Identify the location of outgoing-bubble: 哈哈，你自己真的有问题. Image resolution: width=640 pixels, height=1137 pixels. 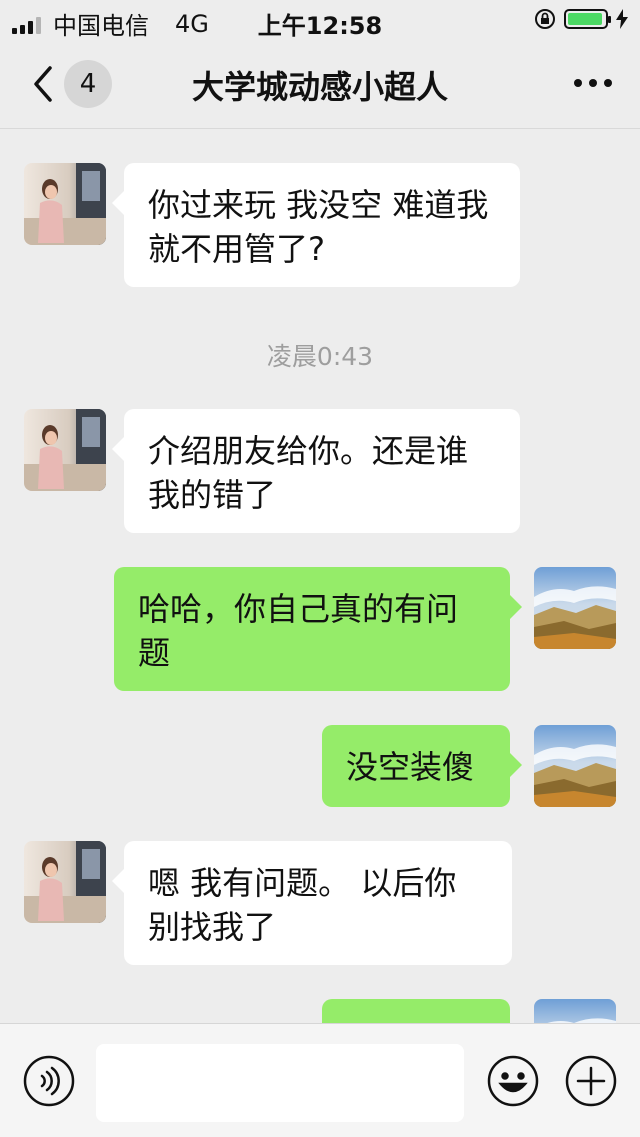
(318, 629).